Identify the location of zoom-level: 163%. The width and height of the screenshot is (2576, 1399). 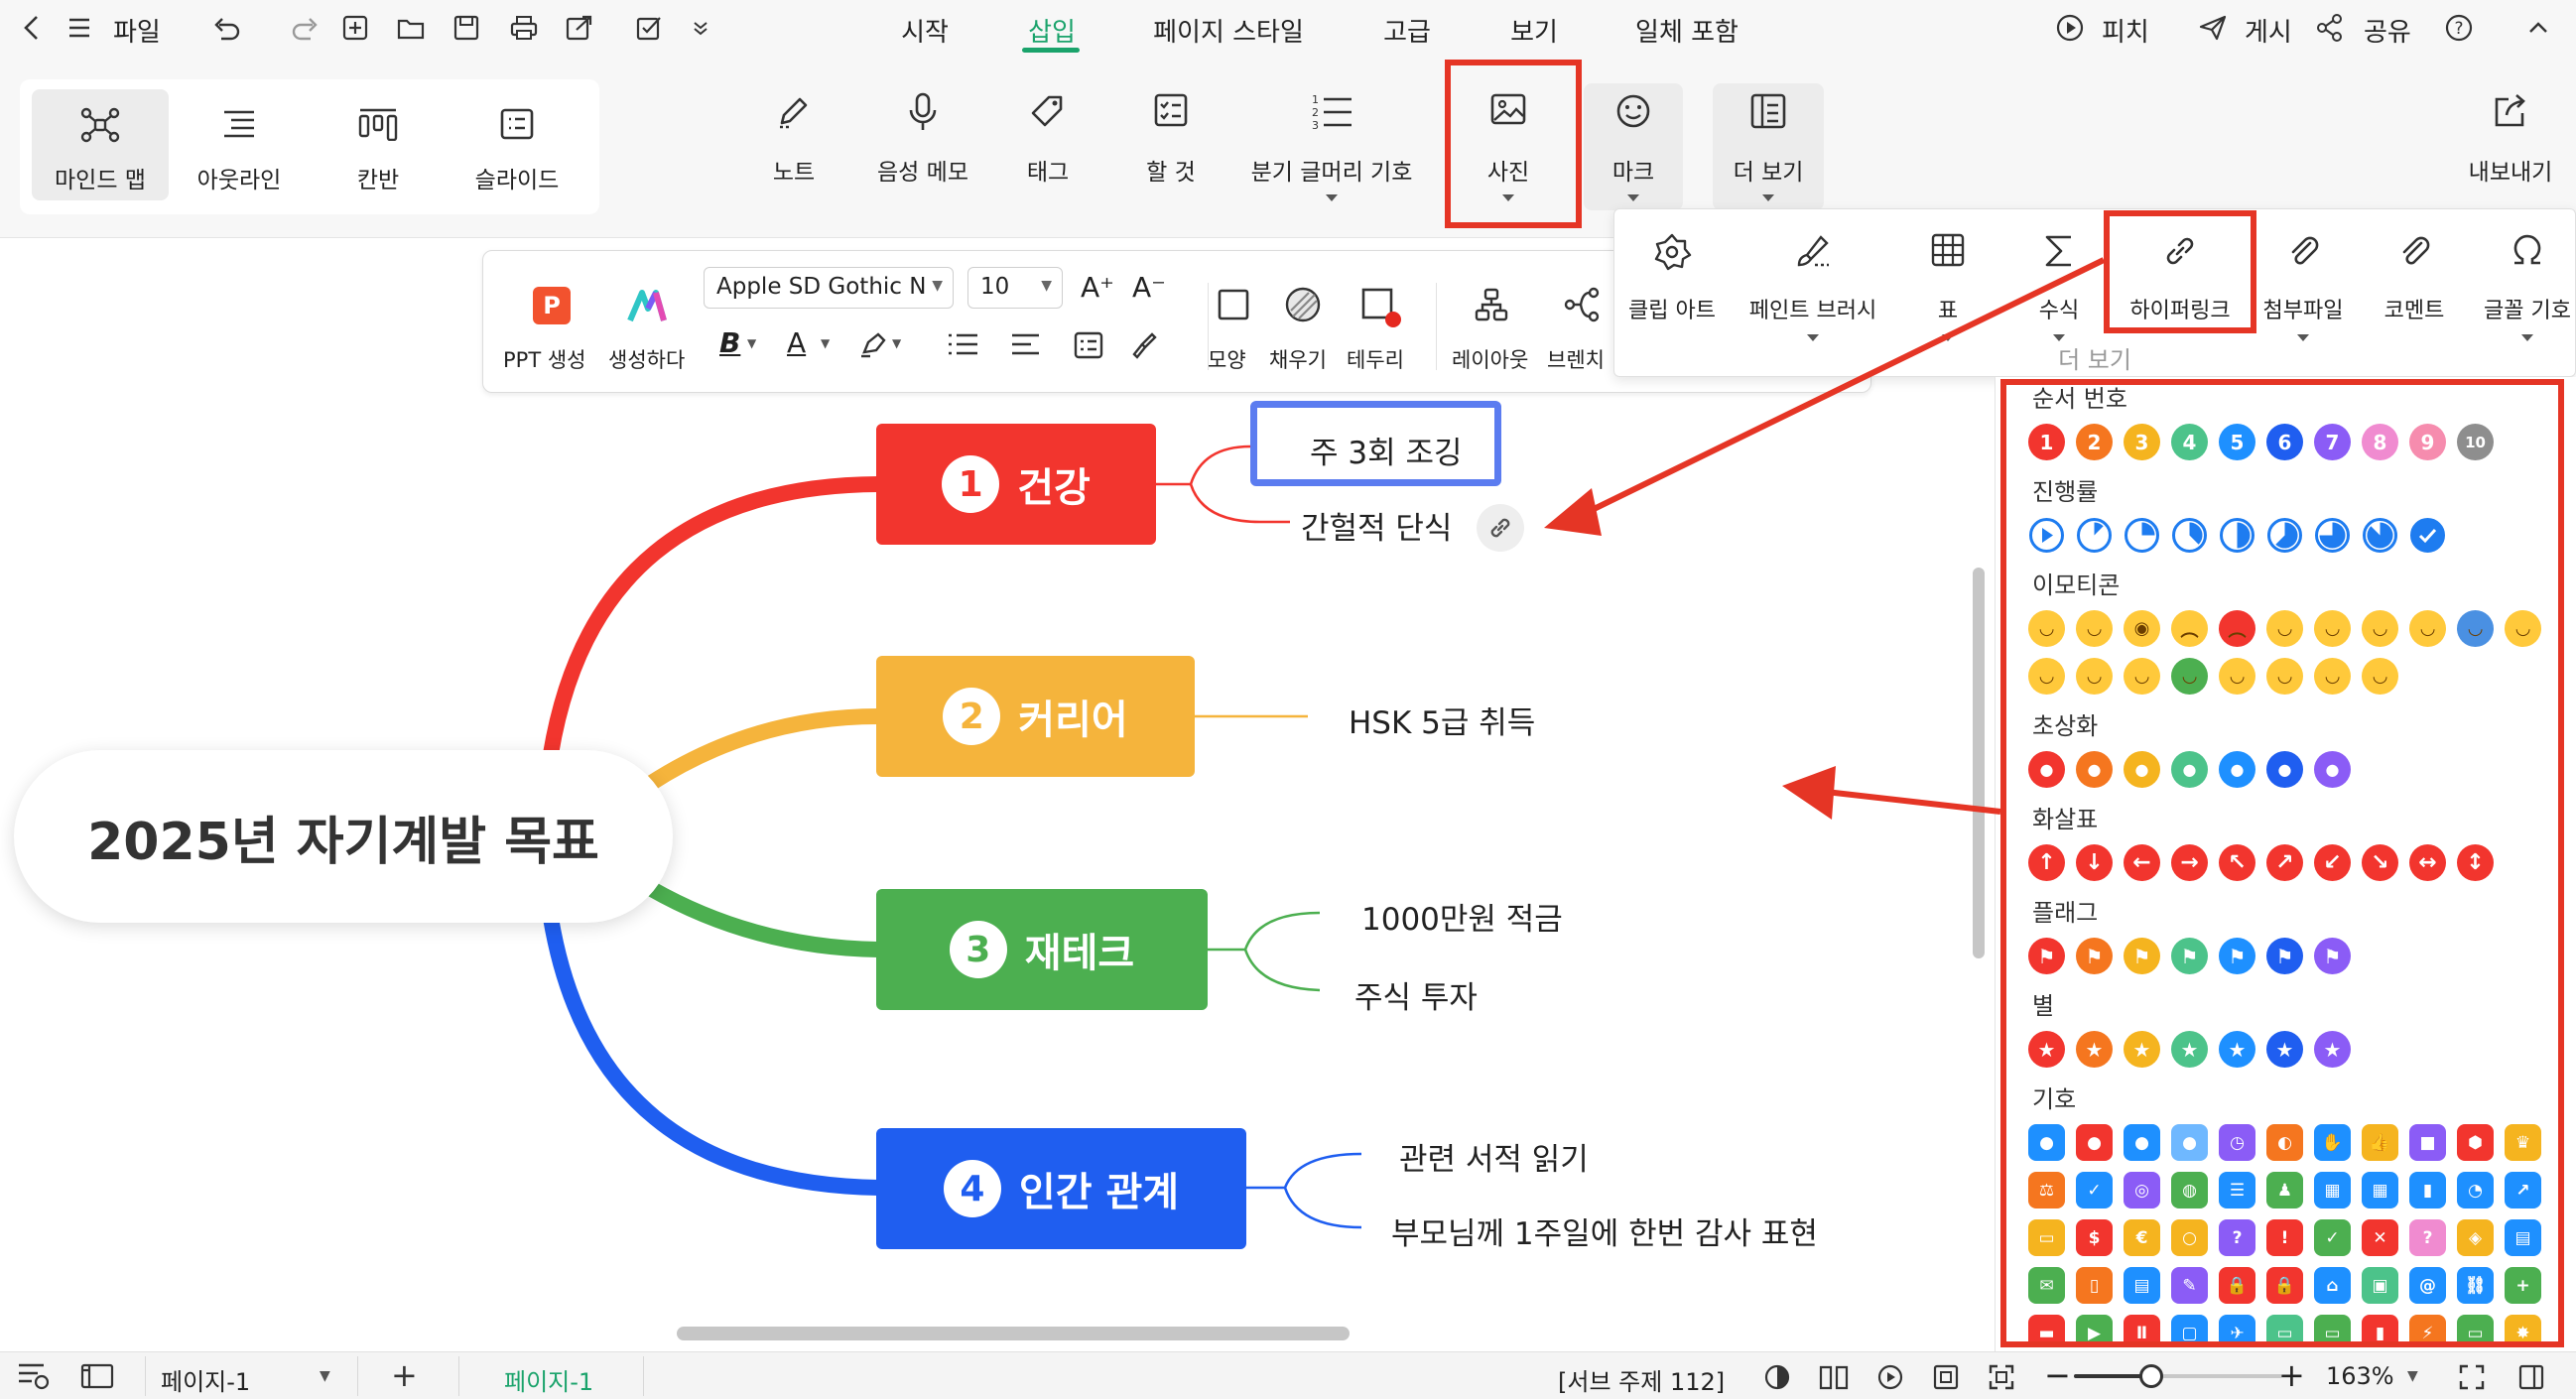
(2360, 1376).